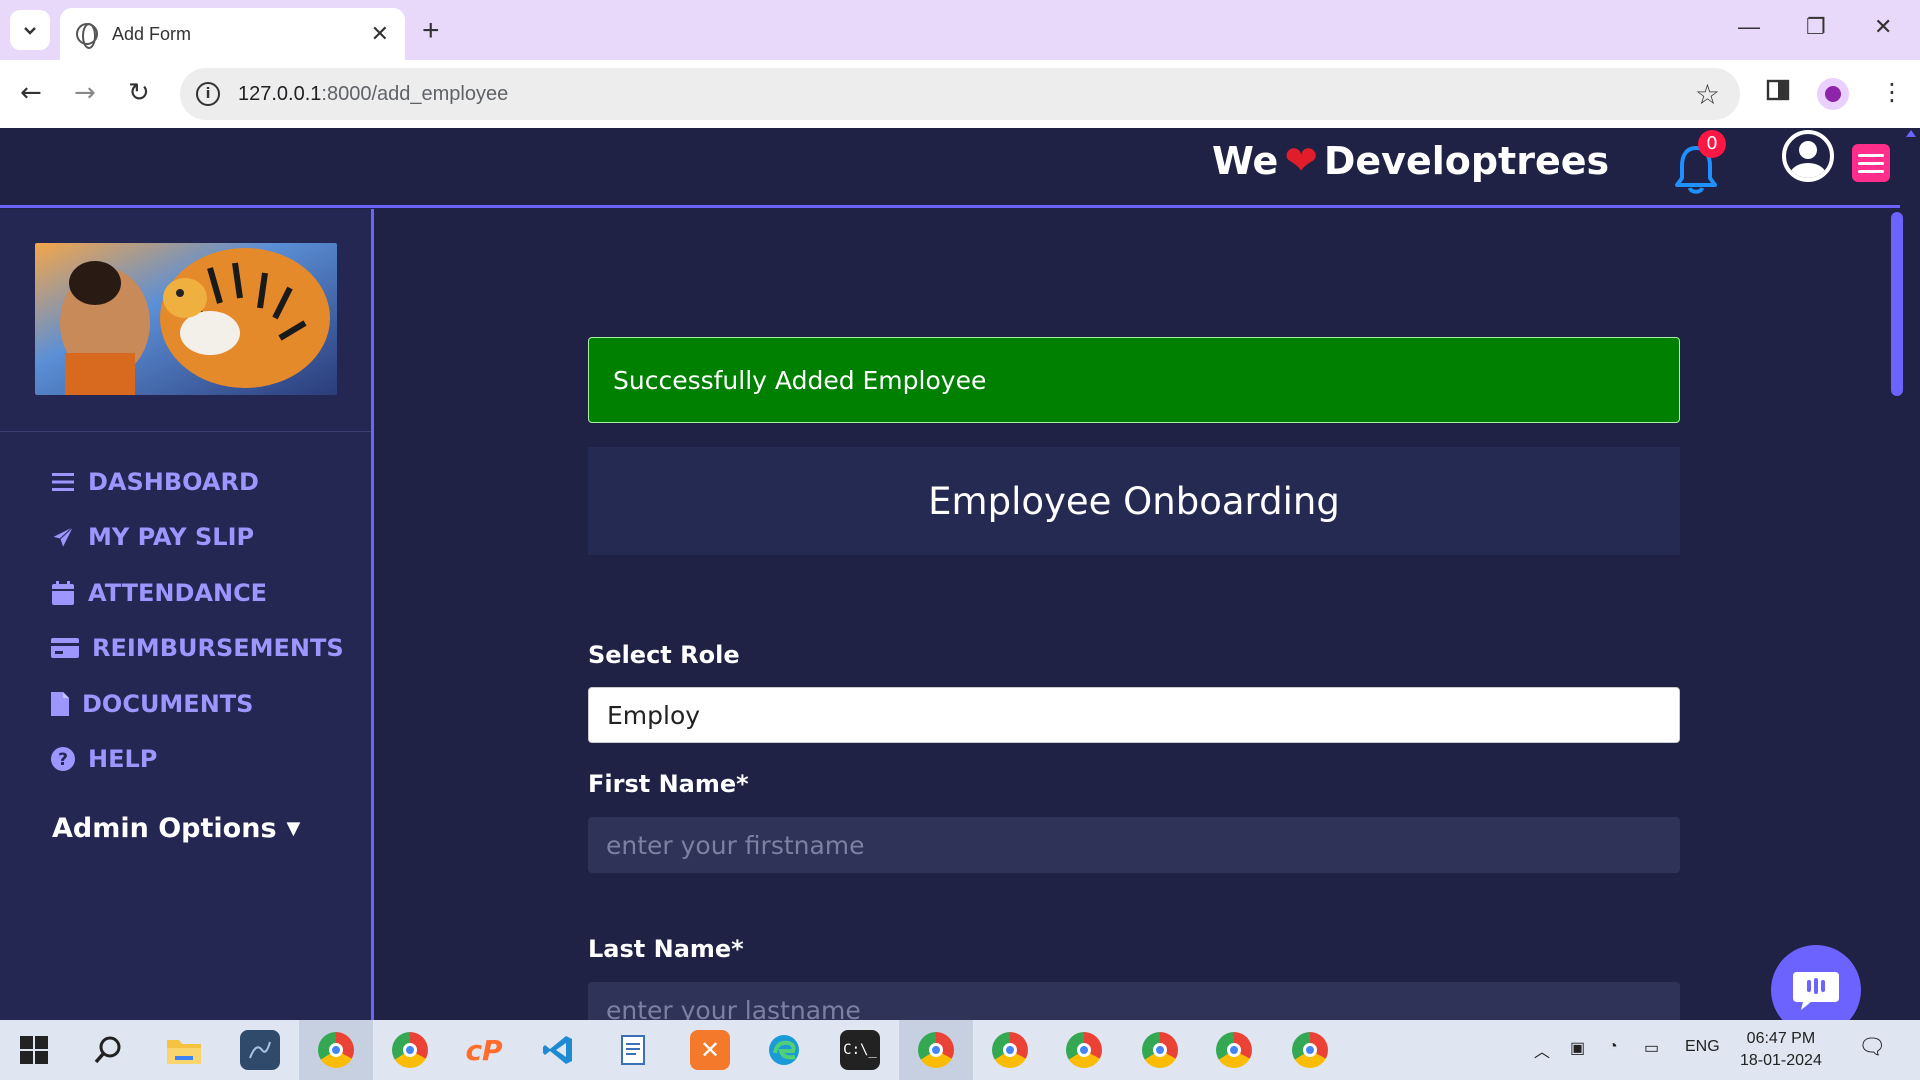 Image resolution: width=1920 pixels, height=1080 pixels. Describe the element at coordinates (85, 93) in the screenshot. I see `forward-icon: →` at that location.